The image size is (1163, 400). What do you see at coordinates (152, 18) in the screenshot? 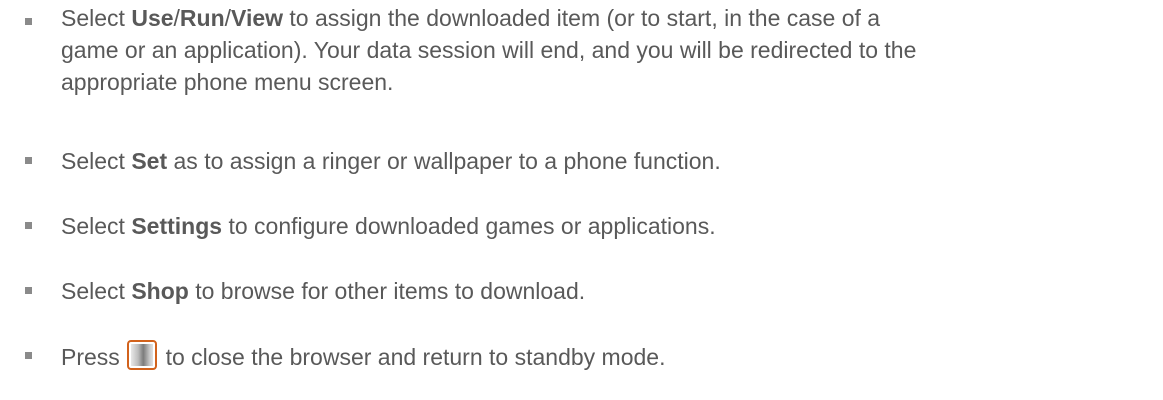
I see `bold-use: Use` at bounding box center [152, 18].